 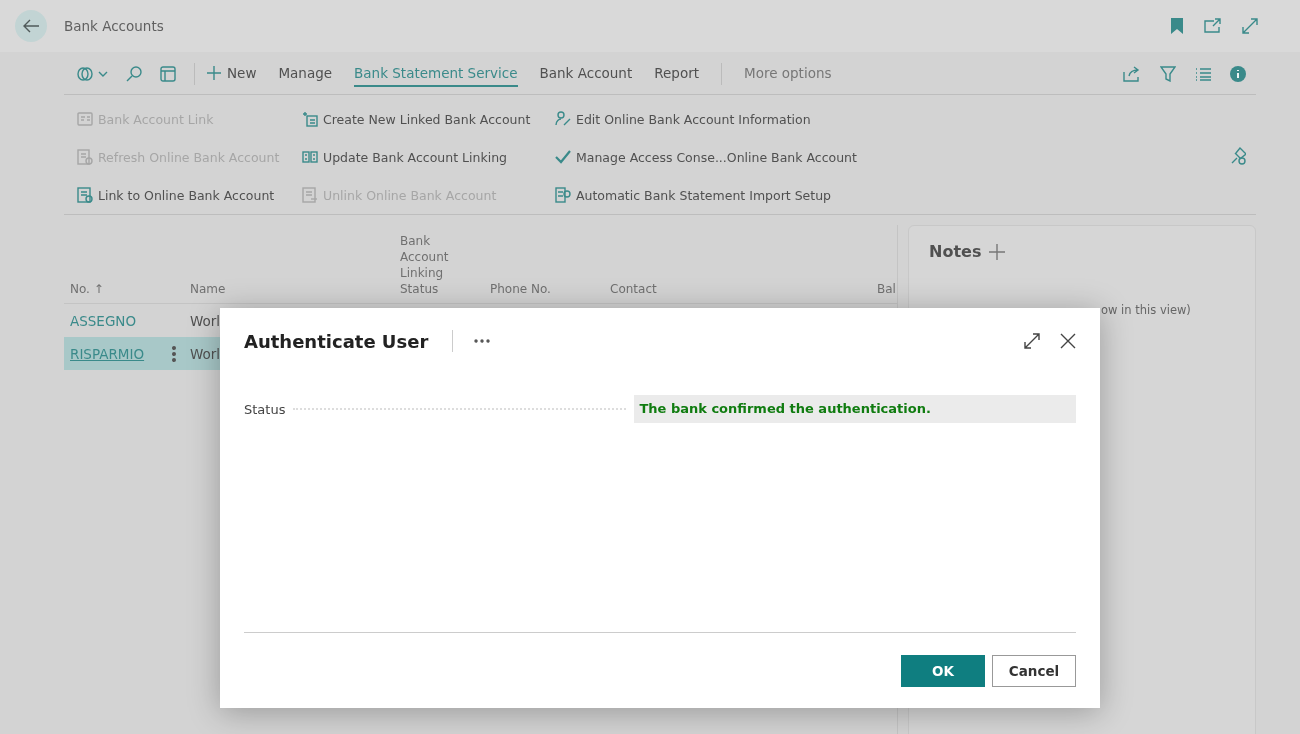 What do you see at coordinates (855, 409) in the screenshot?
I see `status-value: The bank confirmed the authentication.` at bounding box center [855, 409].